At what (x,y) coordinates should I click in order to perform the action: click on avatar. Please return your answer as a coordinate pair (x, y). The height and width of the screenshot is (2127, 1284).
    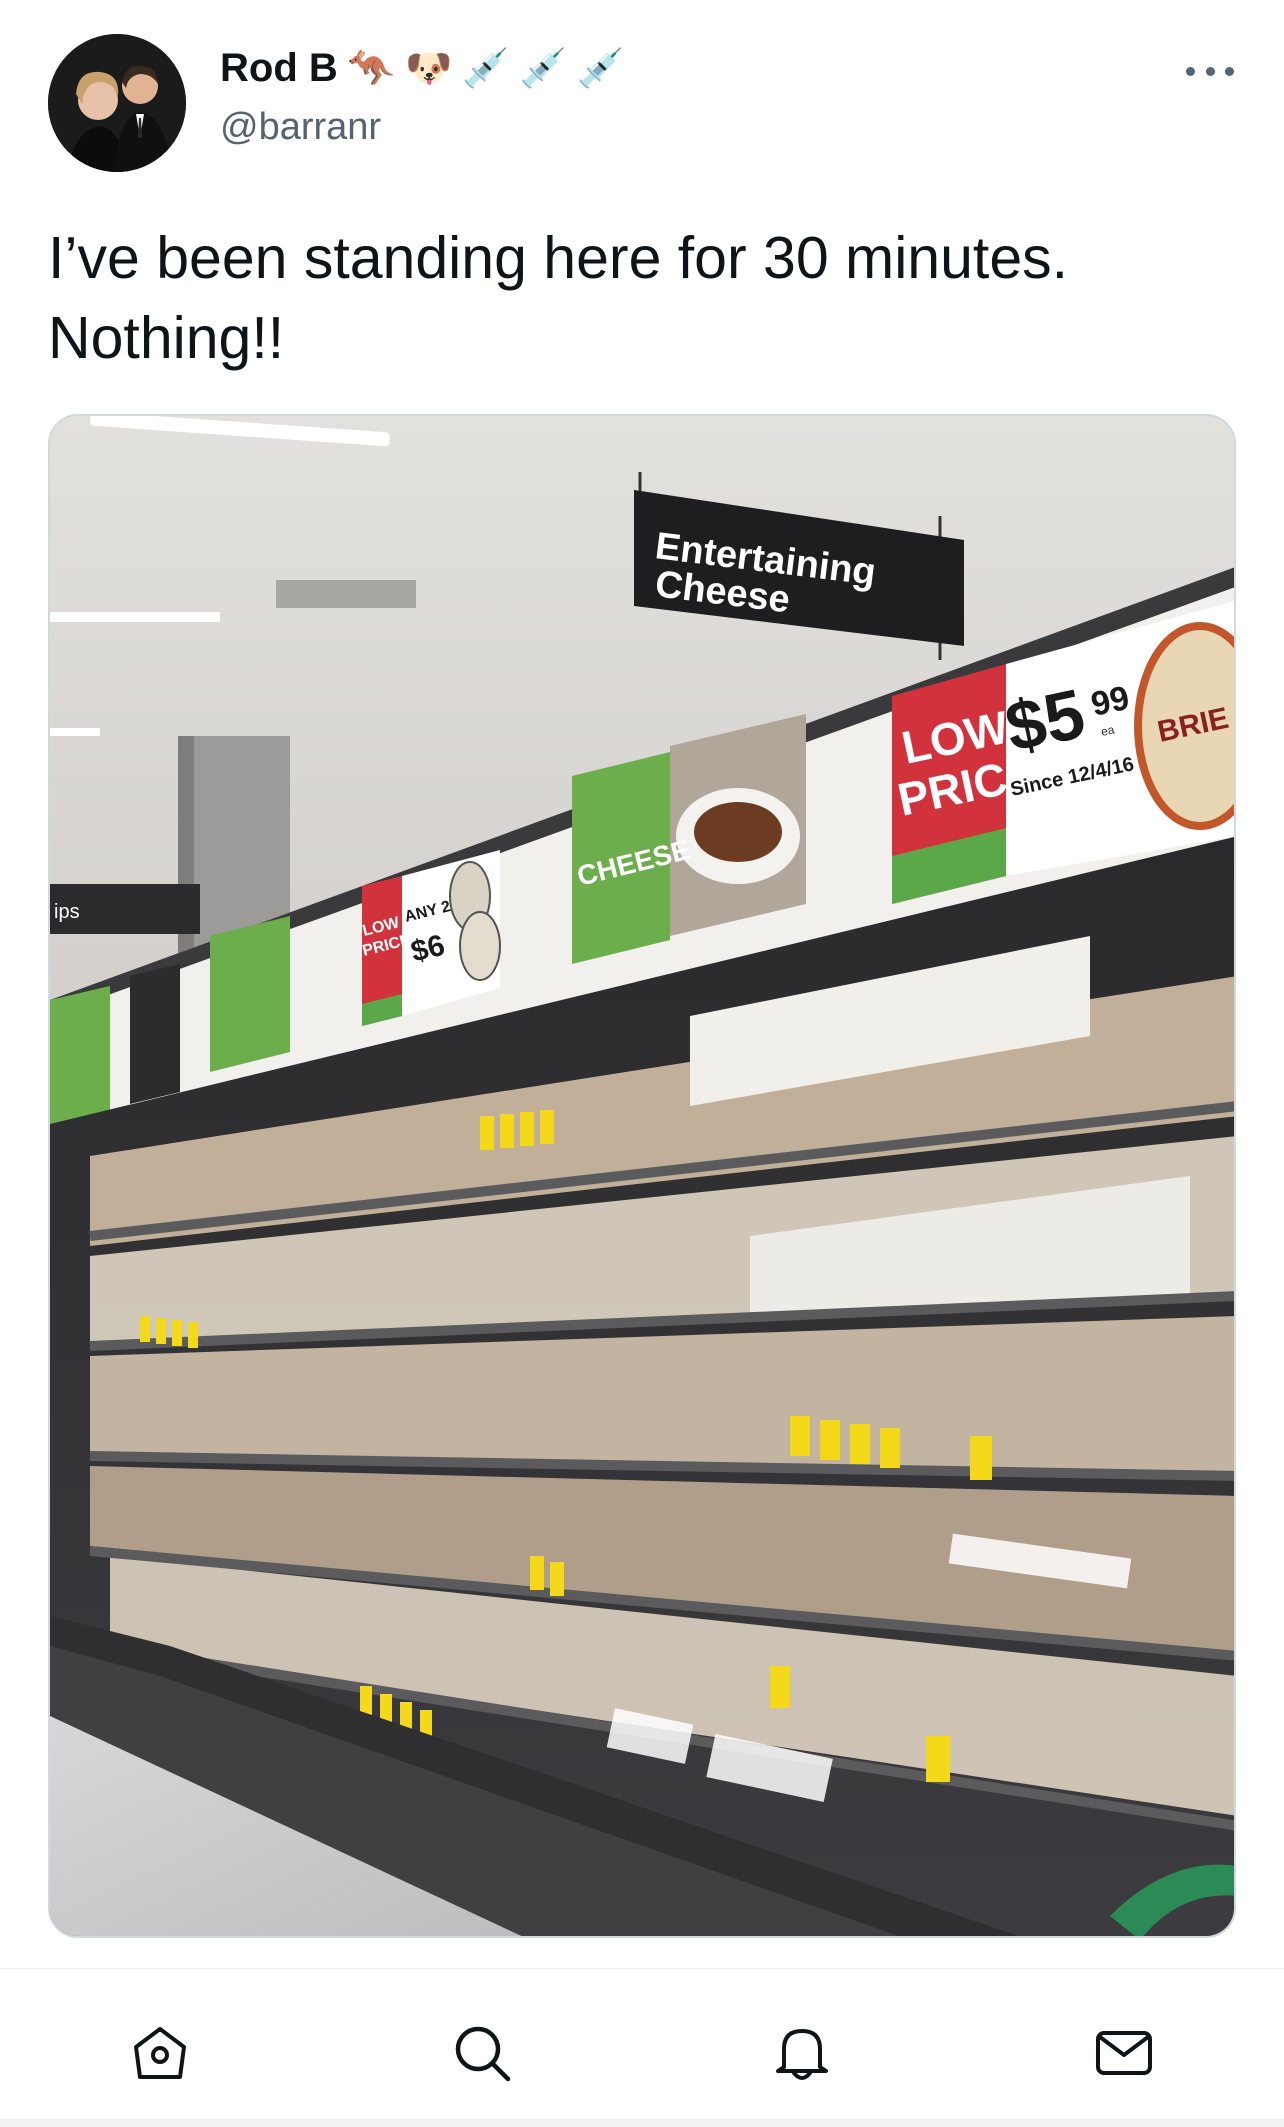
    Looking at the image, I should click on (117, 103).